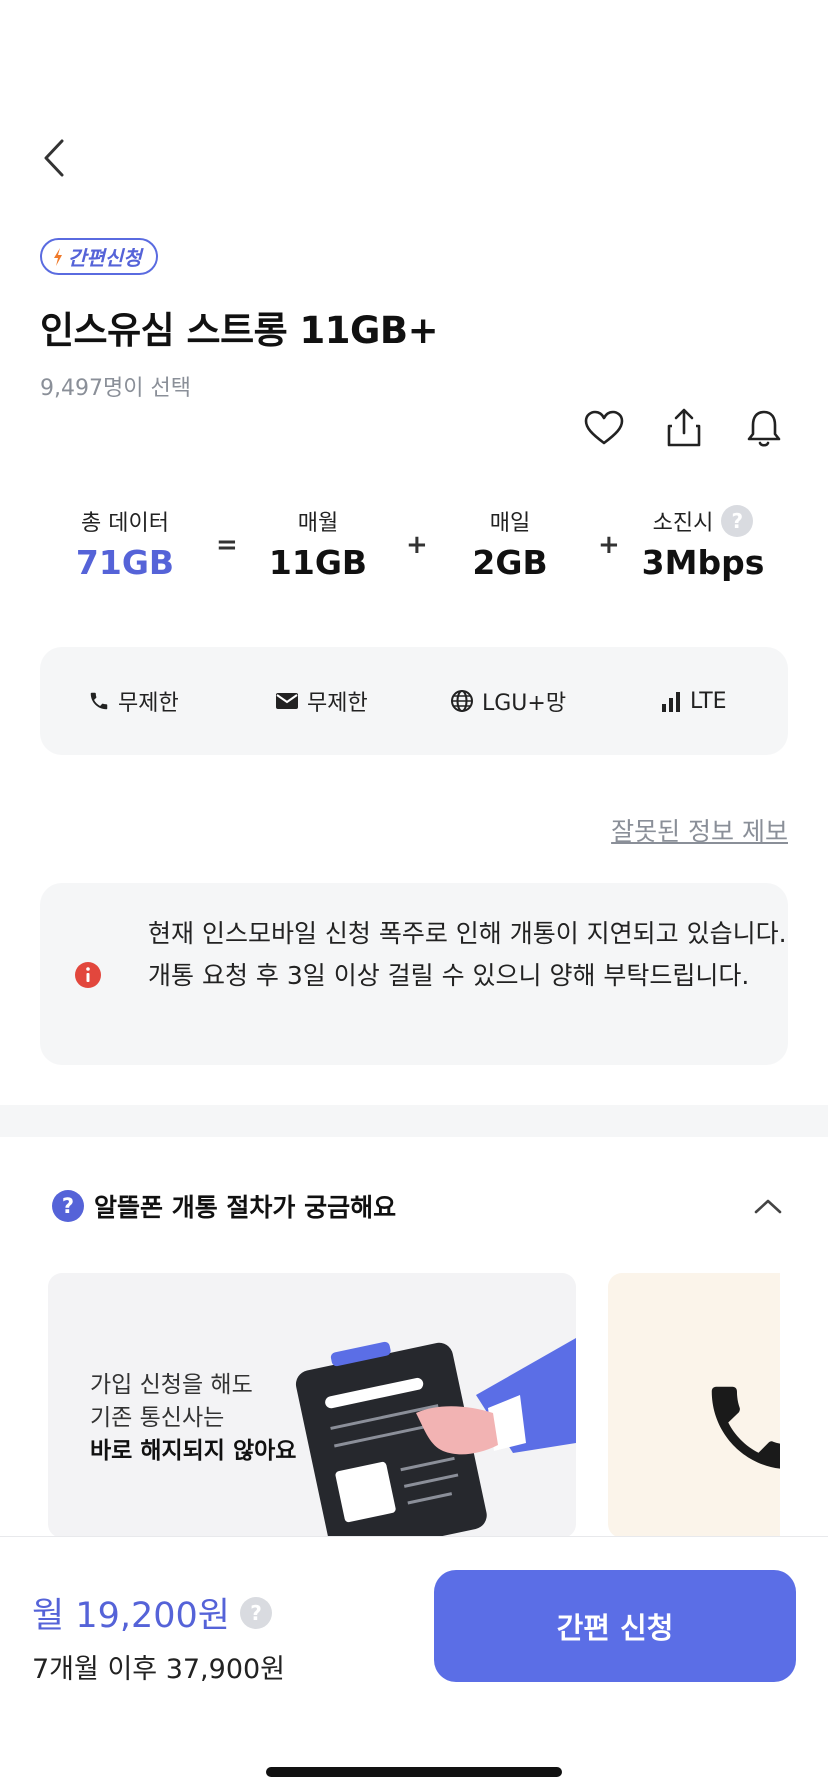  I want to click on exhausted-speed: 소진시 ? 3Mbps, so click(703, 543).